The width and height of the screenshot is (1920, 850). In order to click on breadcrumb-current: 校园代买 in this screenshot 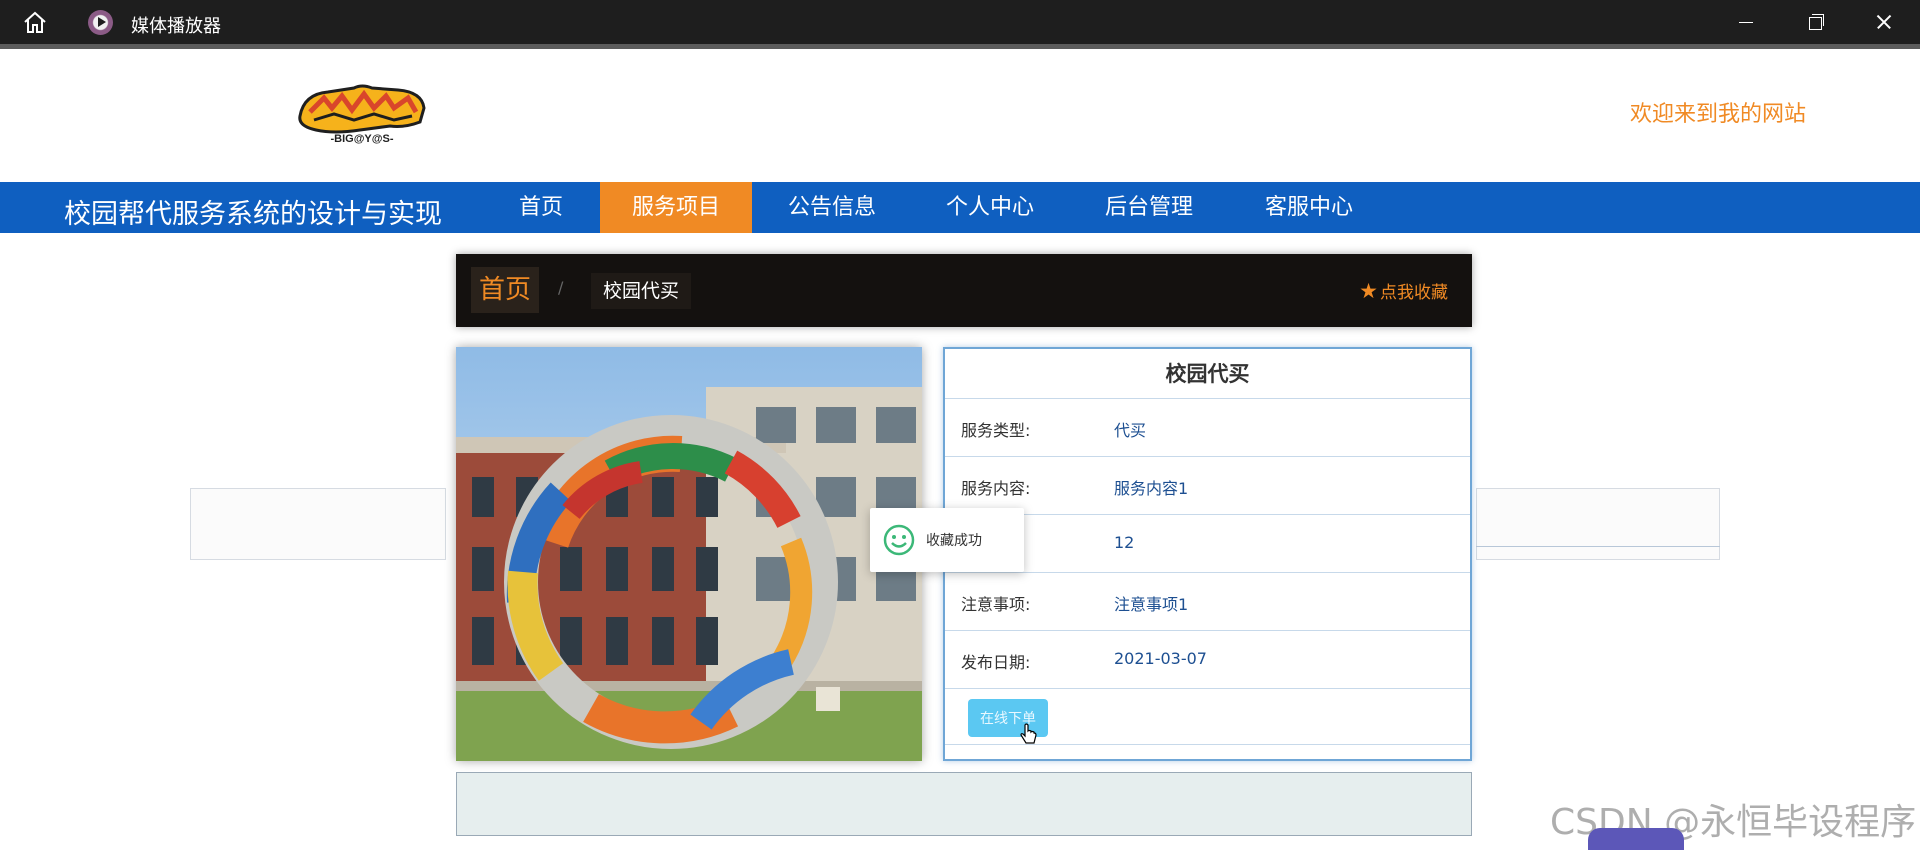, I will do `click(641, 291)`.